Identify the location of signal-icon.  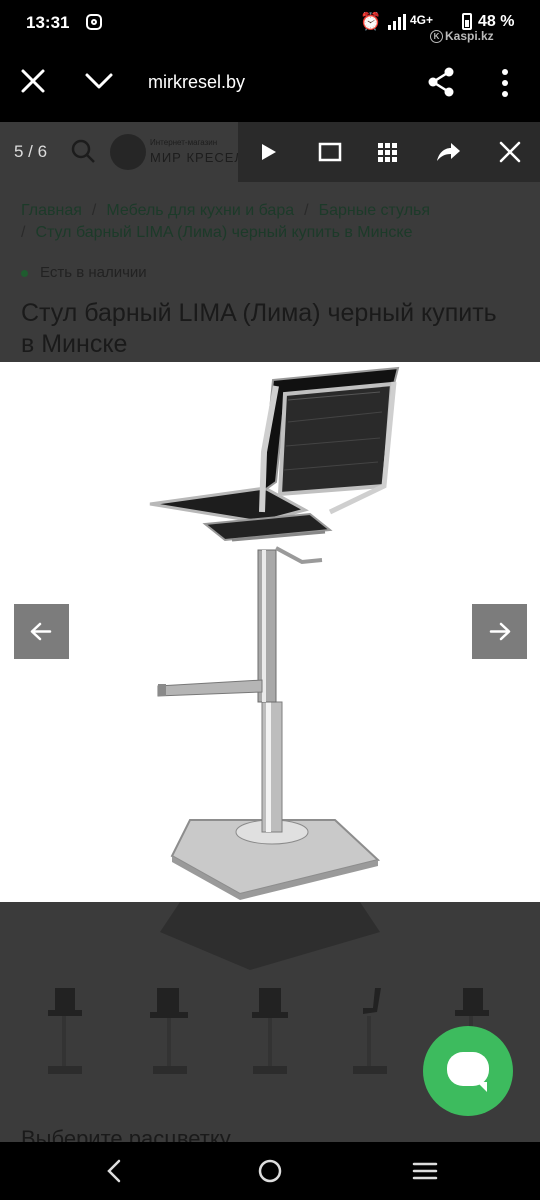
(397, 22).